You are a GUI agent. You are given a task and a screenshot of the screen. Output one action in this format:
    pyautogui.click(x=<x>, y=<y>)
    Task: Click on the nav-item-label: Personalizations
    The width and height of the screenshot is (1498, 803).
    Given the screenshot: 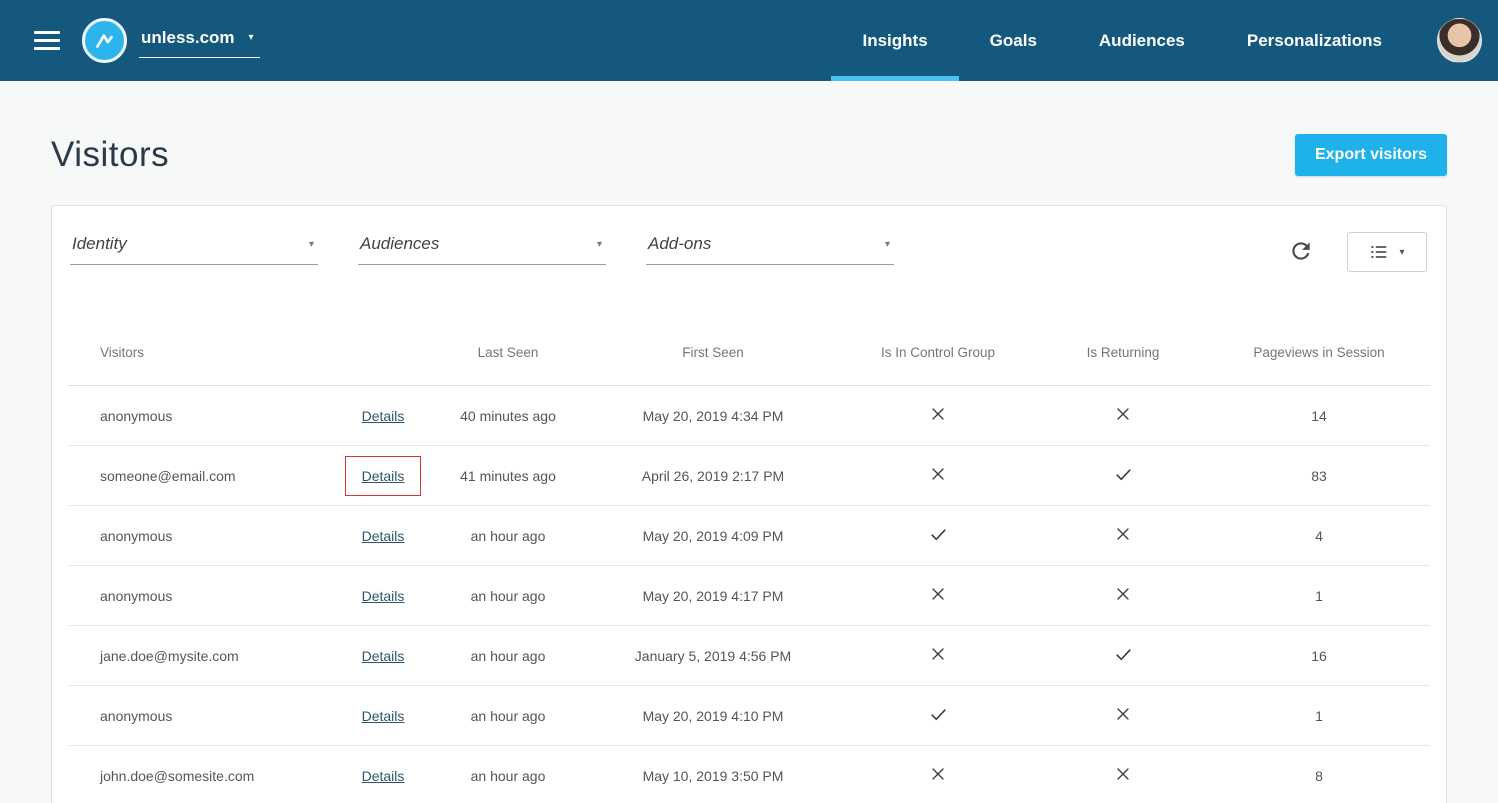 What is the action you would take?
    pyautogui.click(x=1314, y=40)
    